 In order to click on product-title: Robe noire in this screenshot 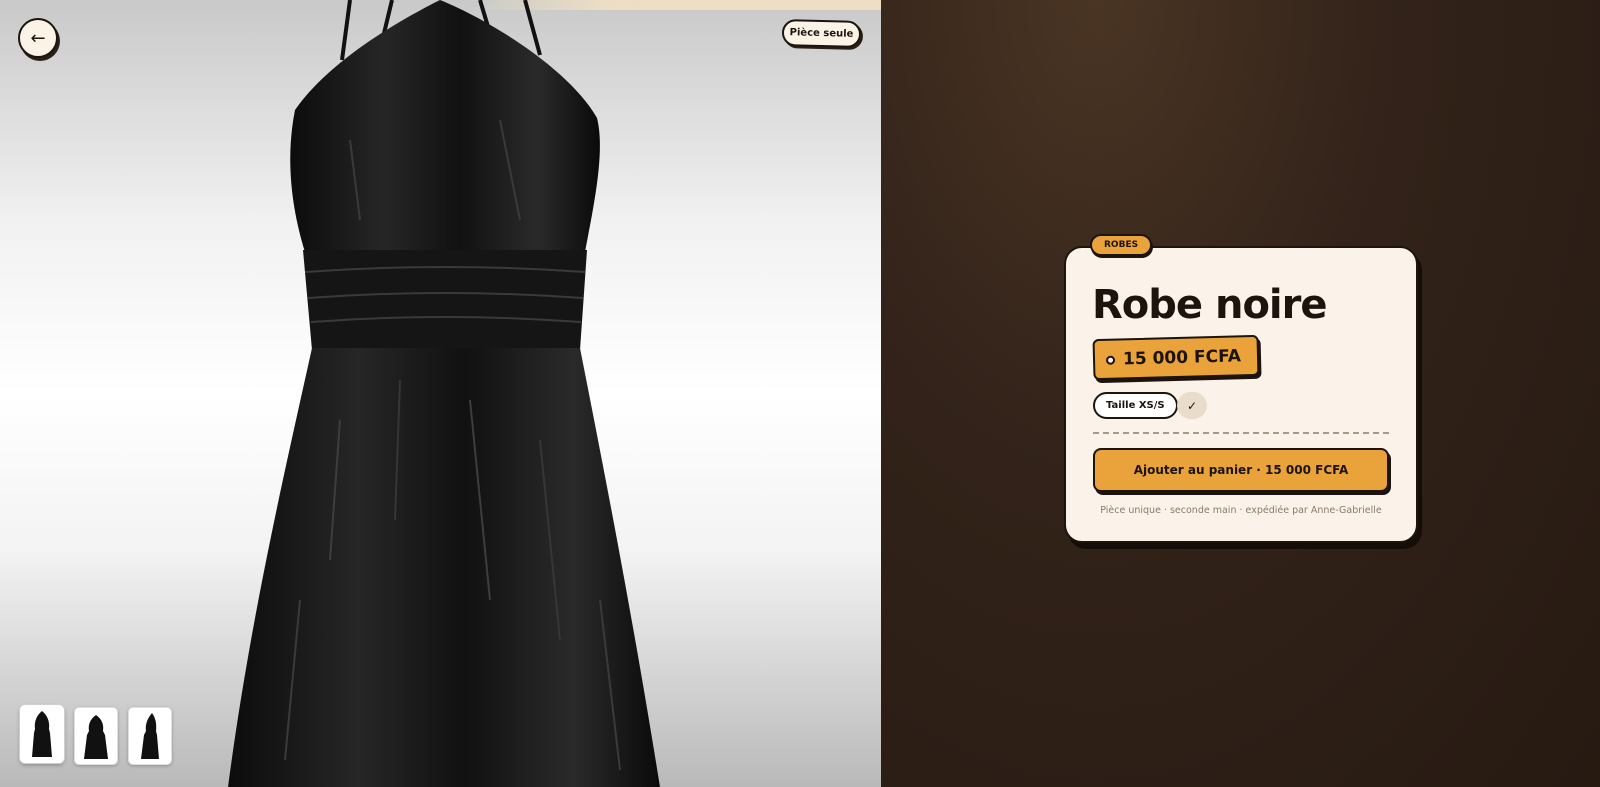, I will do `click(1209, 305)`.